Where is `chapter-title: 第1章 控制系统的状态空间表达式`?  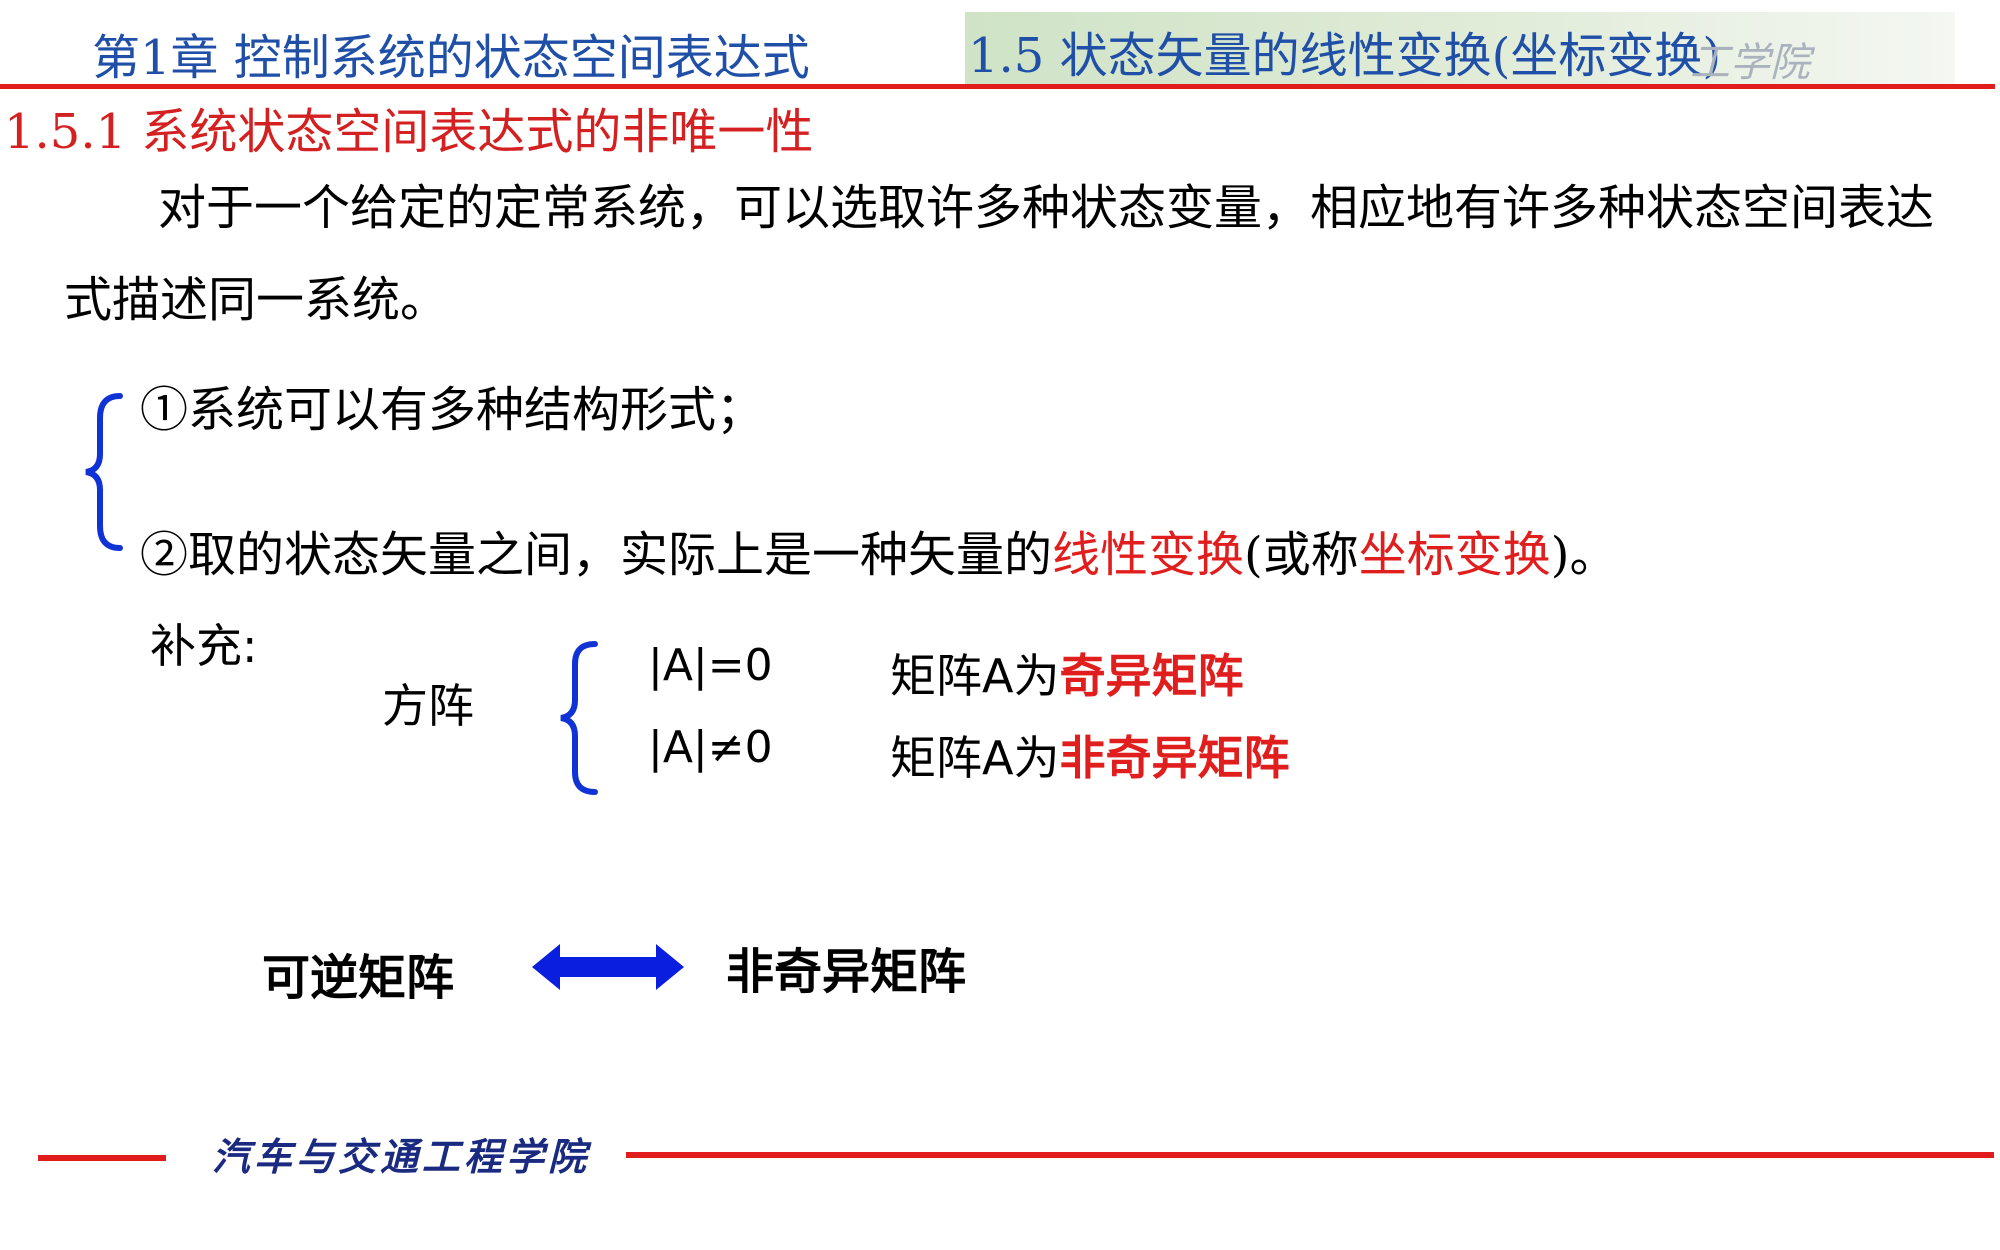
chapter-title: 第1章 控制系统的状态空间表达式 is located at coordinates (451, 58).